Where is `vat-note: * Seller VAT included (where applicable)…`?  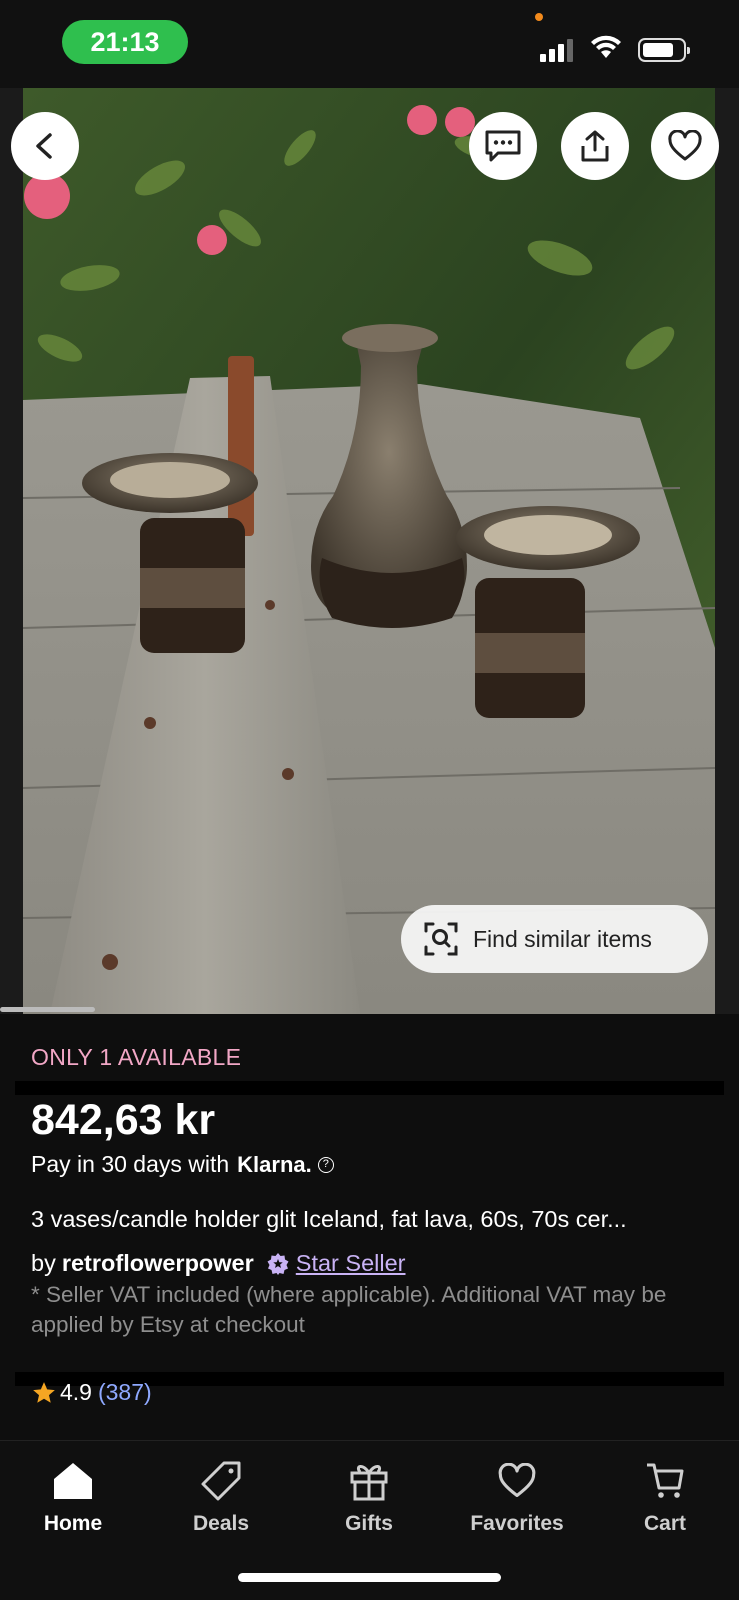 vat-note: * Seller VAT included (where applicable)… is located at coordinates (349, 1309).